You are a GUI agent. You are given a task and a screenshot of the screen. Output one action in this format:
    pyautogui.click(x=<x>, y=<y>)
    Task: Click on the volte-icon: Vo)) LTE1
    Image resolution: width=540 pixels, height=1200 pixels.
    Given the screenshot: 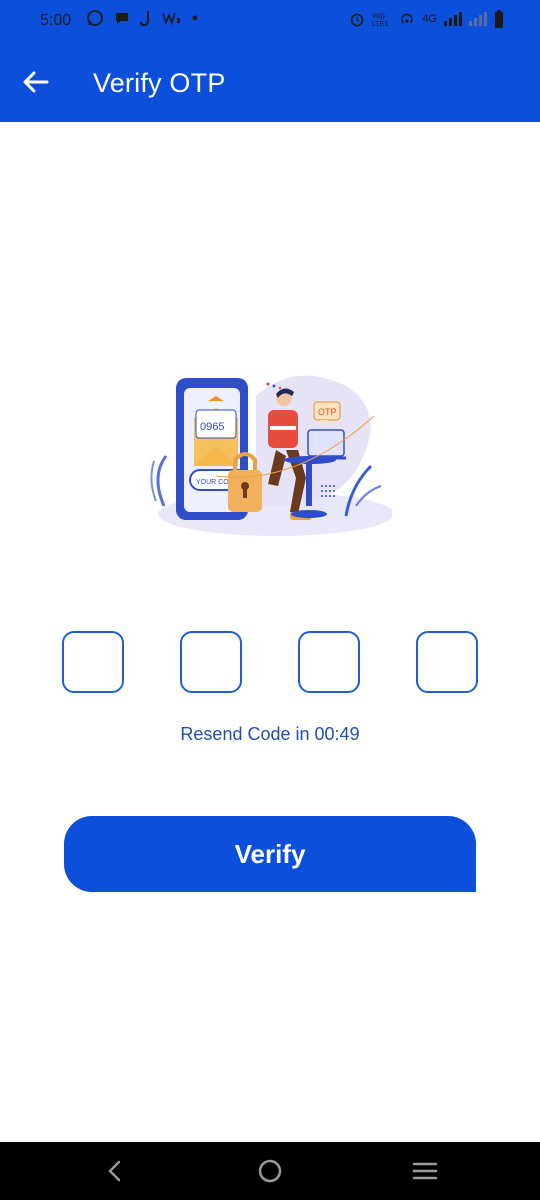 What is the action you would take?
    pyautogui.click(x=380, y=20)
    